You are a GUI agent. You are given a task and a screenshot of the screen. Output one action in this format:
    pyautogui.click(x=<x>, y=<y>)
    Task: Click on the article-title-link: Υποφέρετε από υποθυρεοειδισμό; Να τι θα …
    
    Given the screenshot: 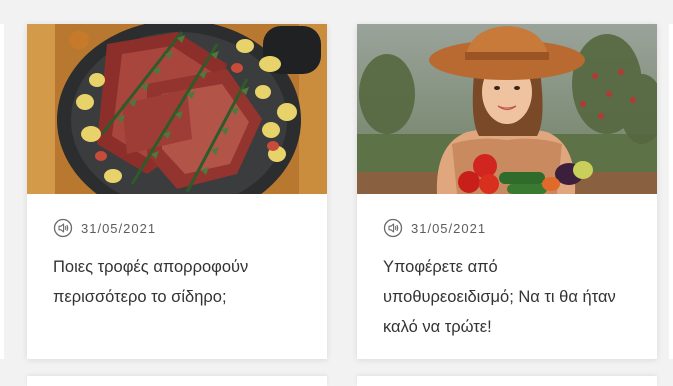 What is the action you would take?
    pyautogui.click(x=508, y=297)
    